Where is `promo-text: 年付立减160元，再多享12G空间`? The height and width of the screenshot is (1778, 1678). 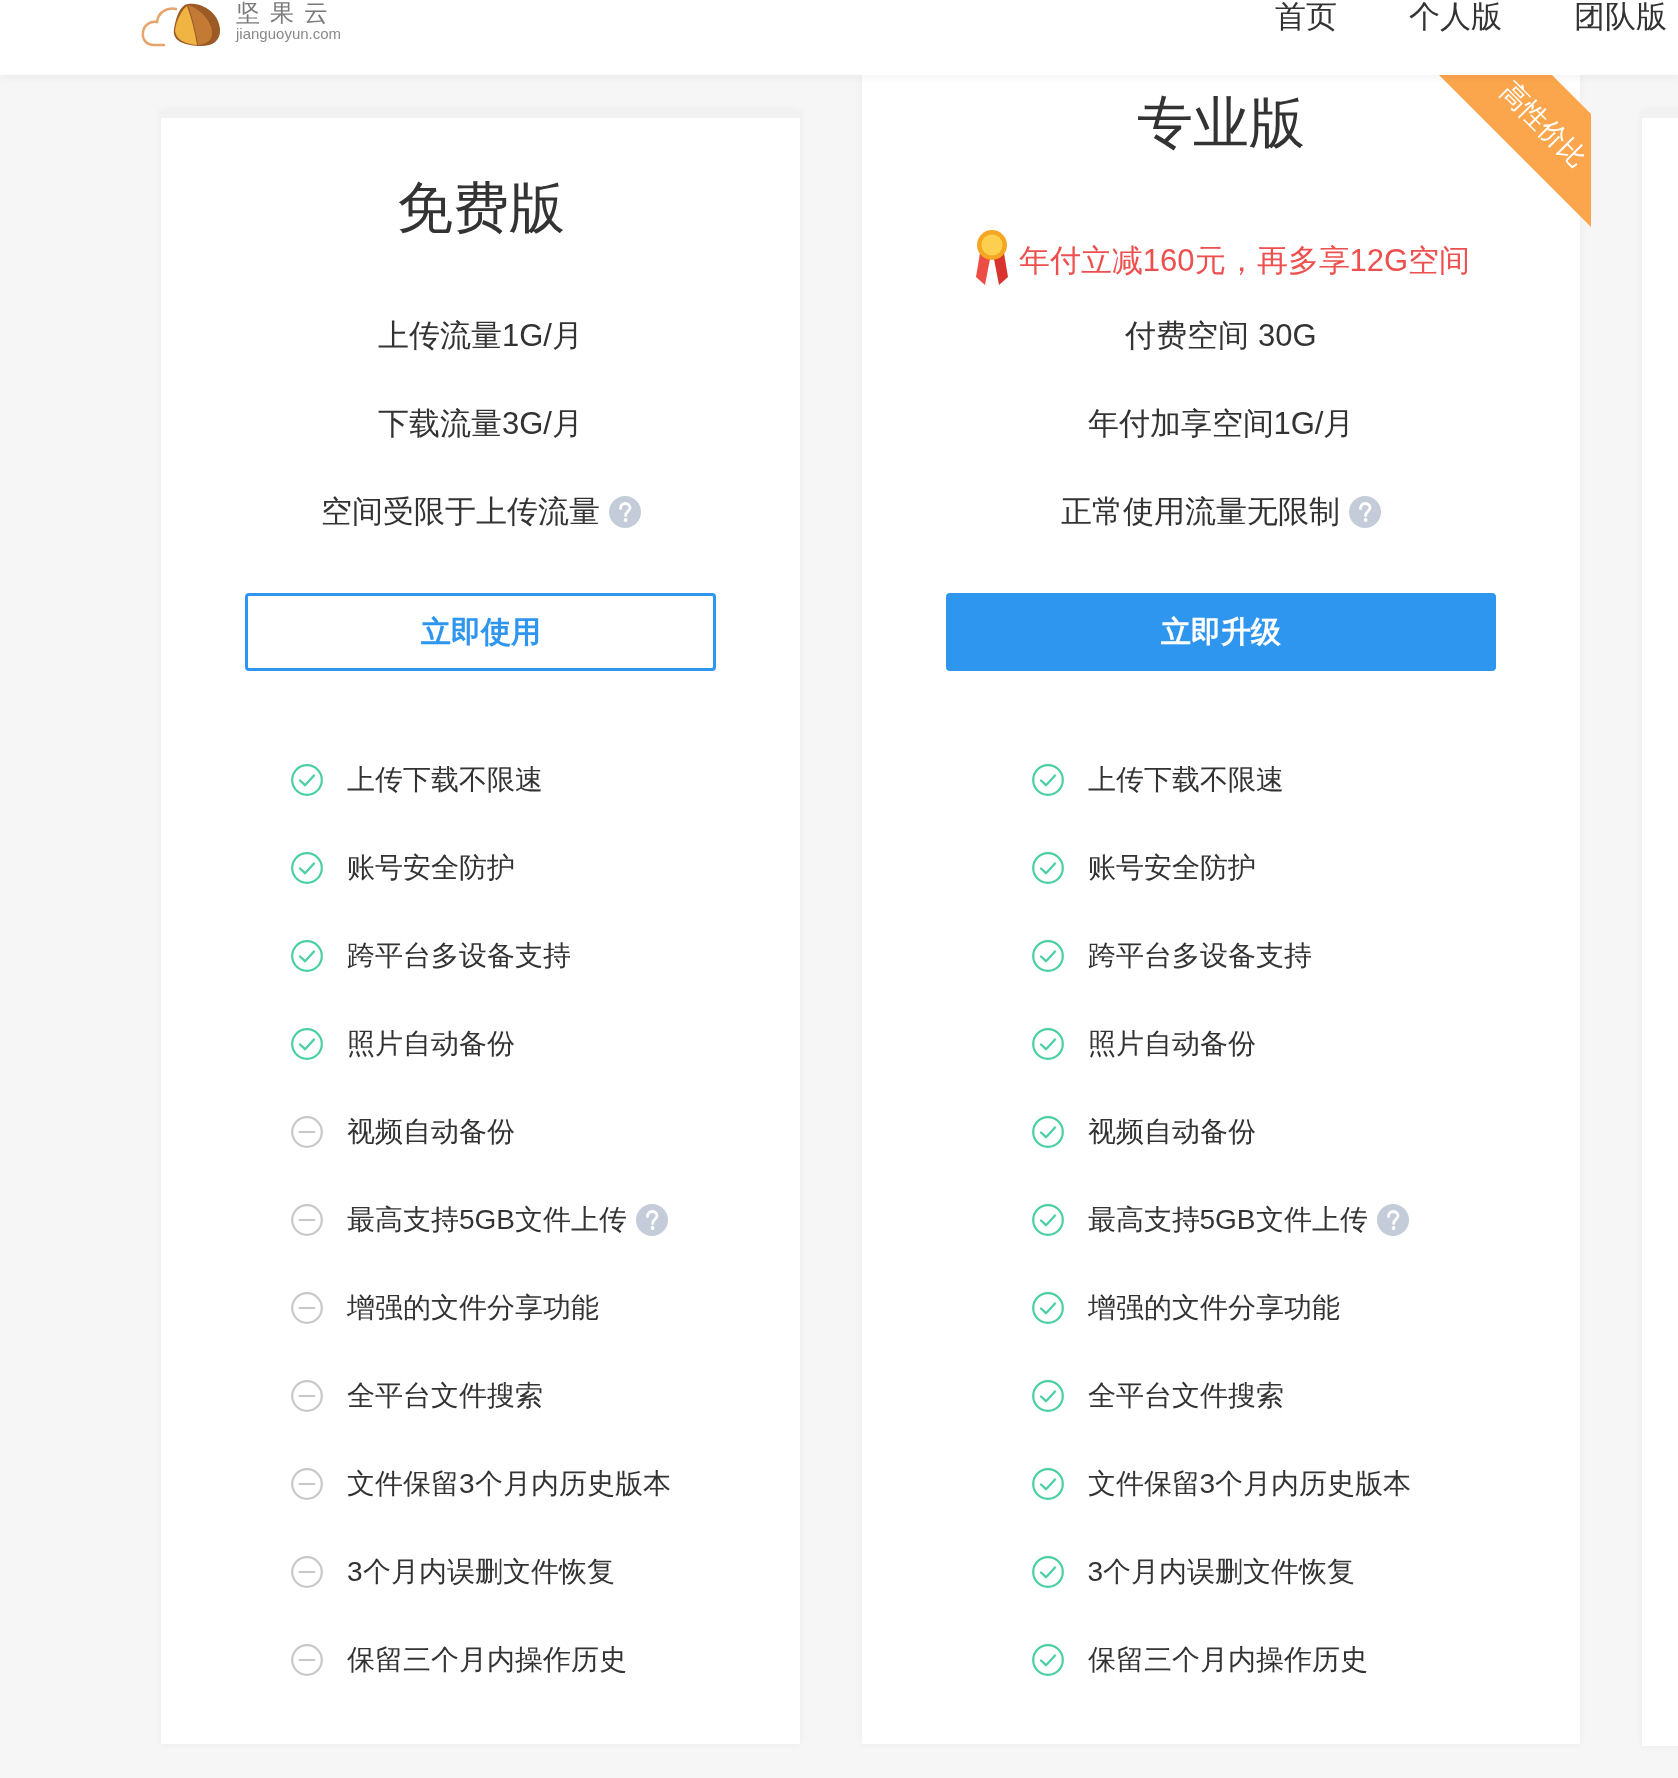 promo-text: 年付立减160元，再多享12G空间 is located at coordinates (1244, 260).